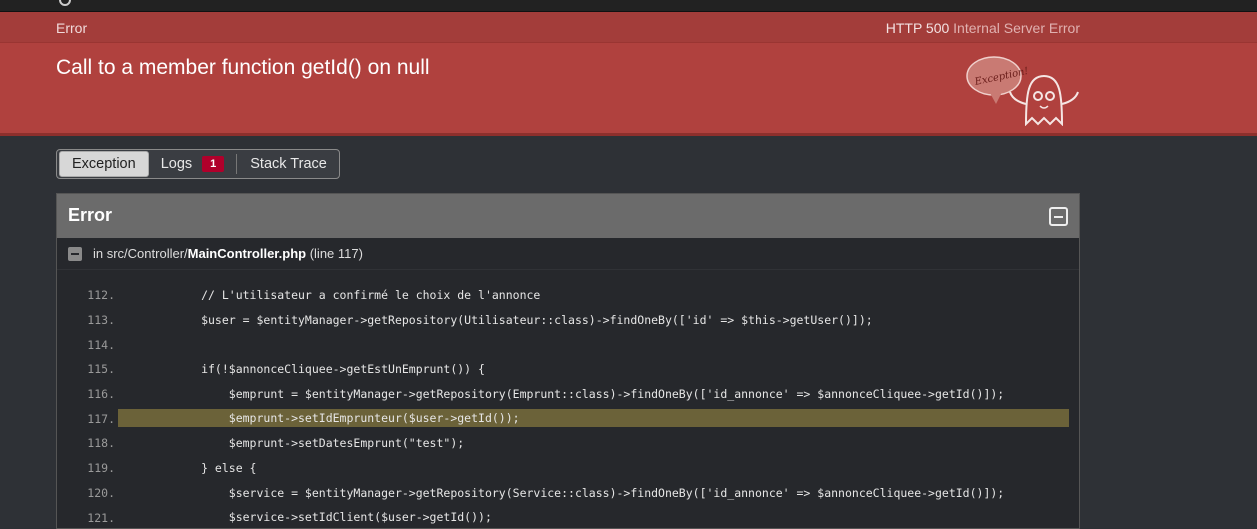 This screenshot has height=529, width=1257. Describe the element at coordinates (568, 468) in the screenshot. I see `code-line: 119. } else {` at that location.